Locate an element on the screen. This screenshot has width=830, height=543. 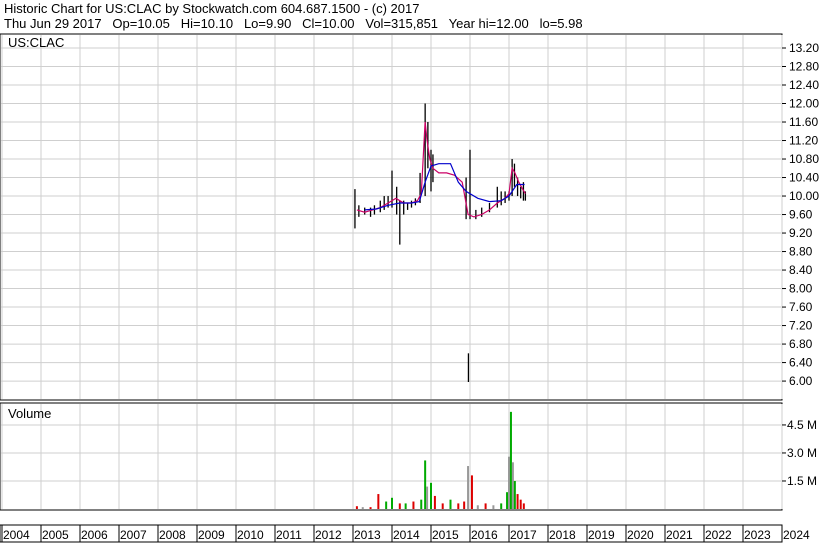
price-tick-label: 12.40 is located at coordinates (804, 85).